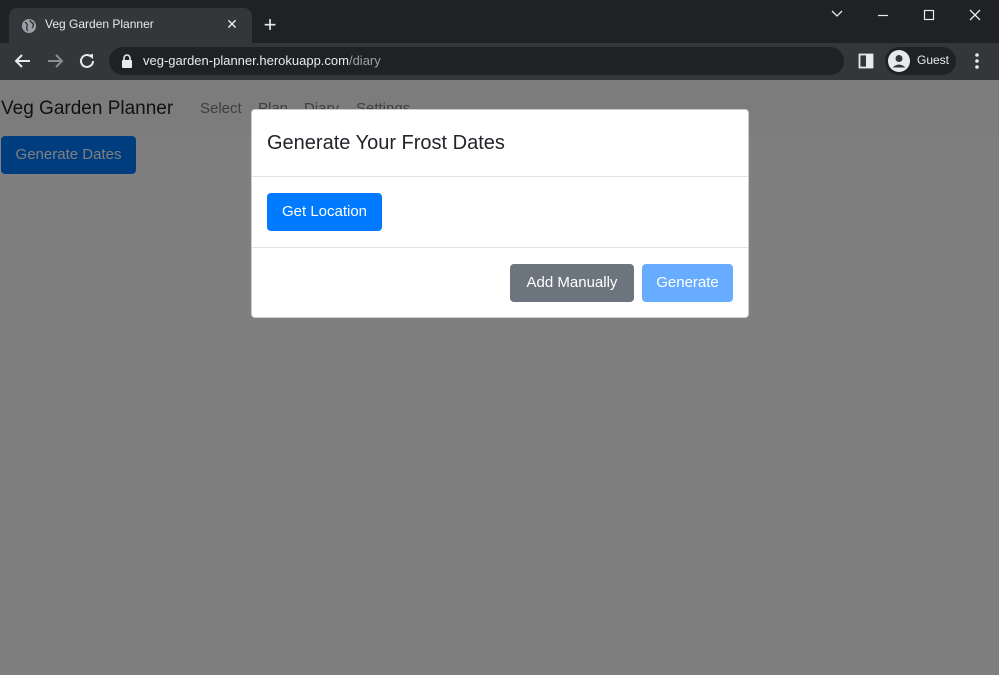 Image resolution: width=999 pixels, height=675 pixels. What do you see at coordinates (499, 21) in the screenshot?
I see `browser-titlebar: Veg Garden Planner ✕ +` at bounding box center [499, 21].